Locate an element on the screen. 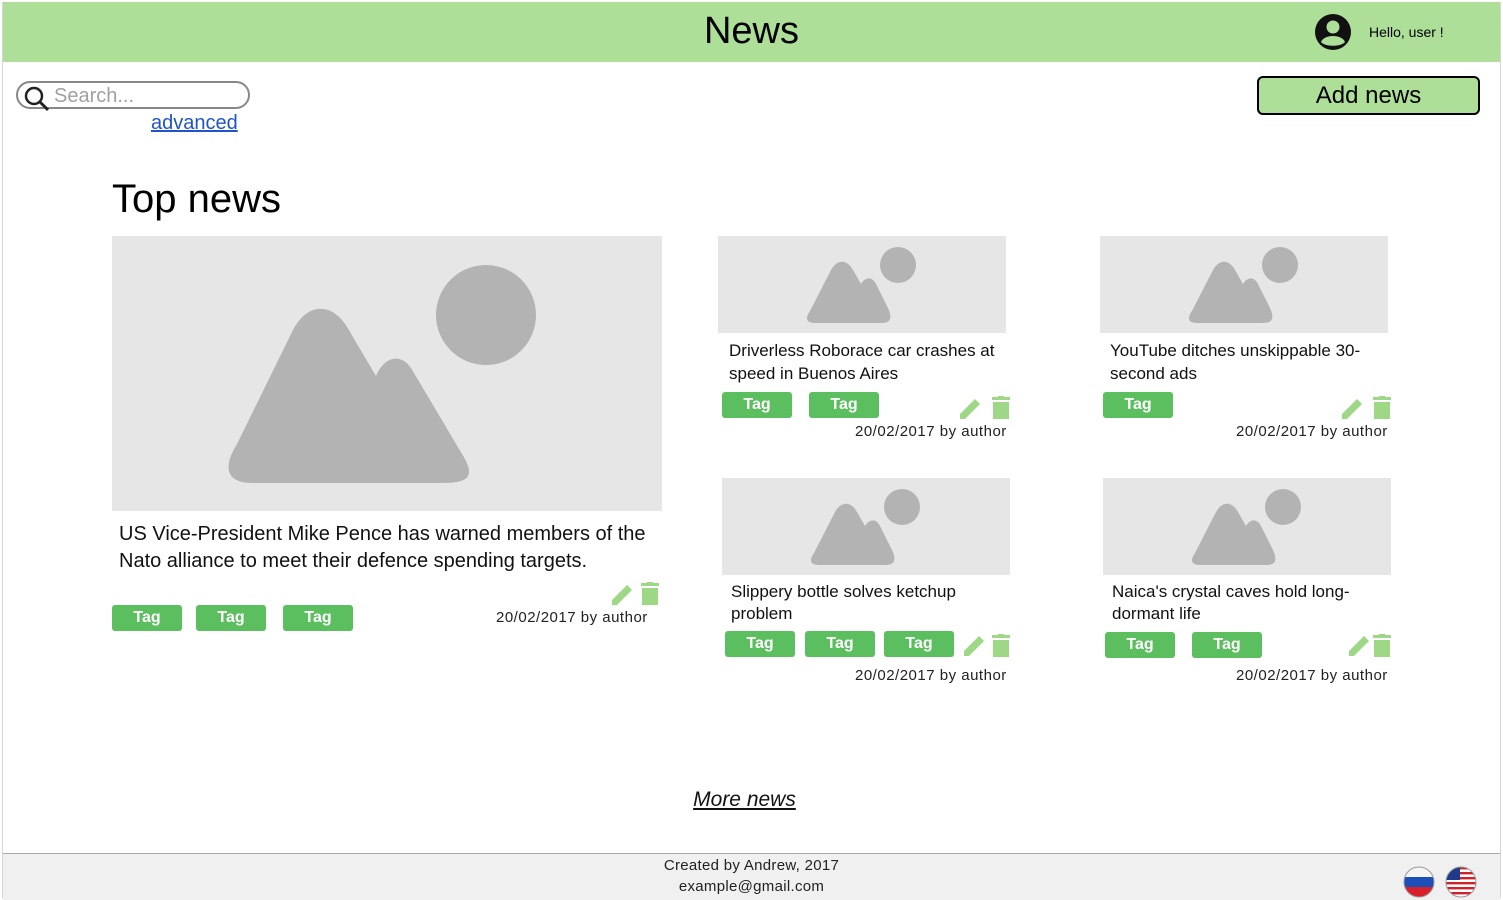  footer-credit: Created by Andrew, 2017 is located at coordinates (751, 865).